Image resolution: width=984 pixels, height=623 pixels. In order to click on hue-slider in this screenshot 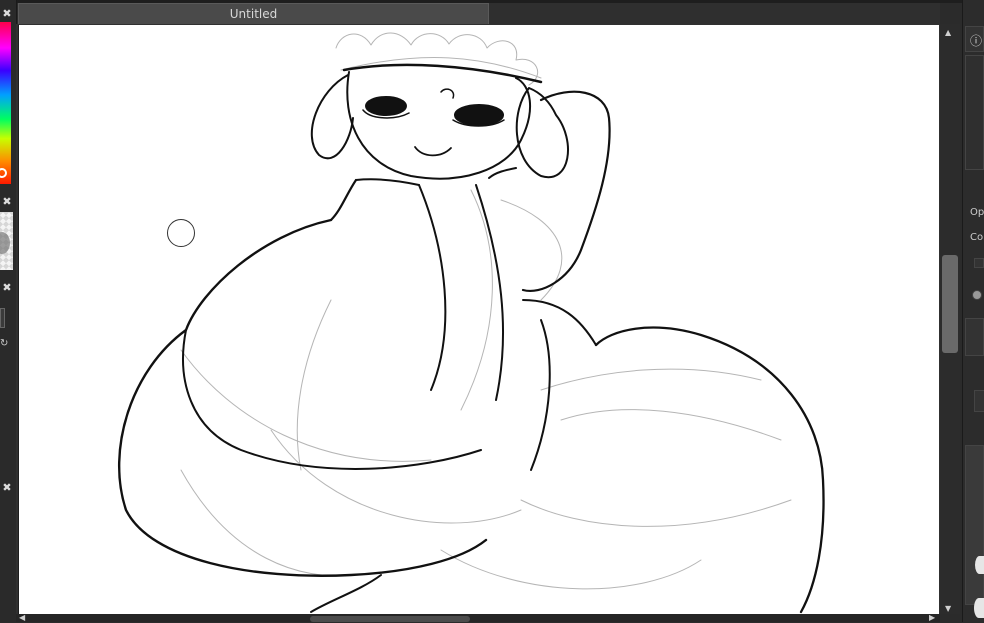, I will do `click(5, 103)`.